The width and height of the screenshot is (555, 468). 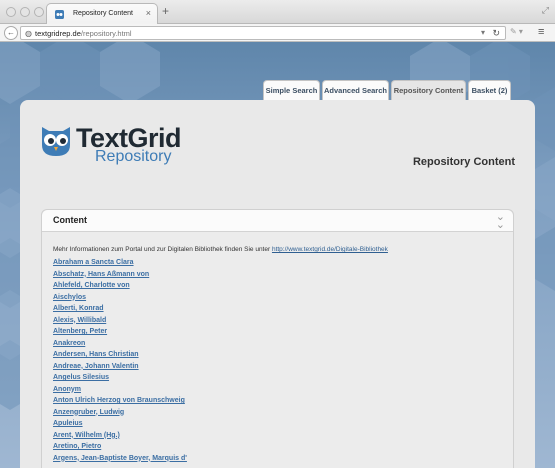 What do you see at coordinates (165, 11) in the screenshot?
I see `new-tab-icon: +` at bounding box center [165, 11].